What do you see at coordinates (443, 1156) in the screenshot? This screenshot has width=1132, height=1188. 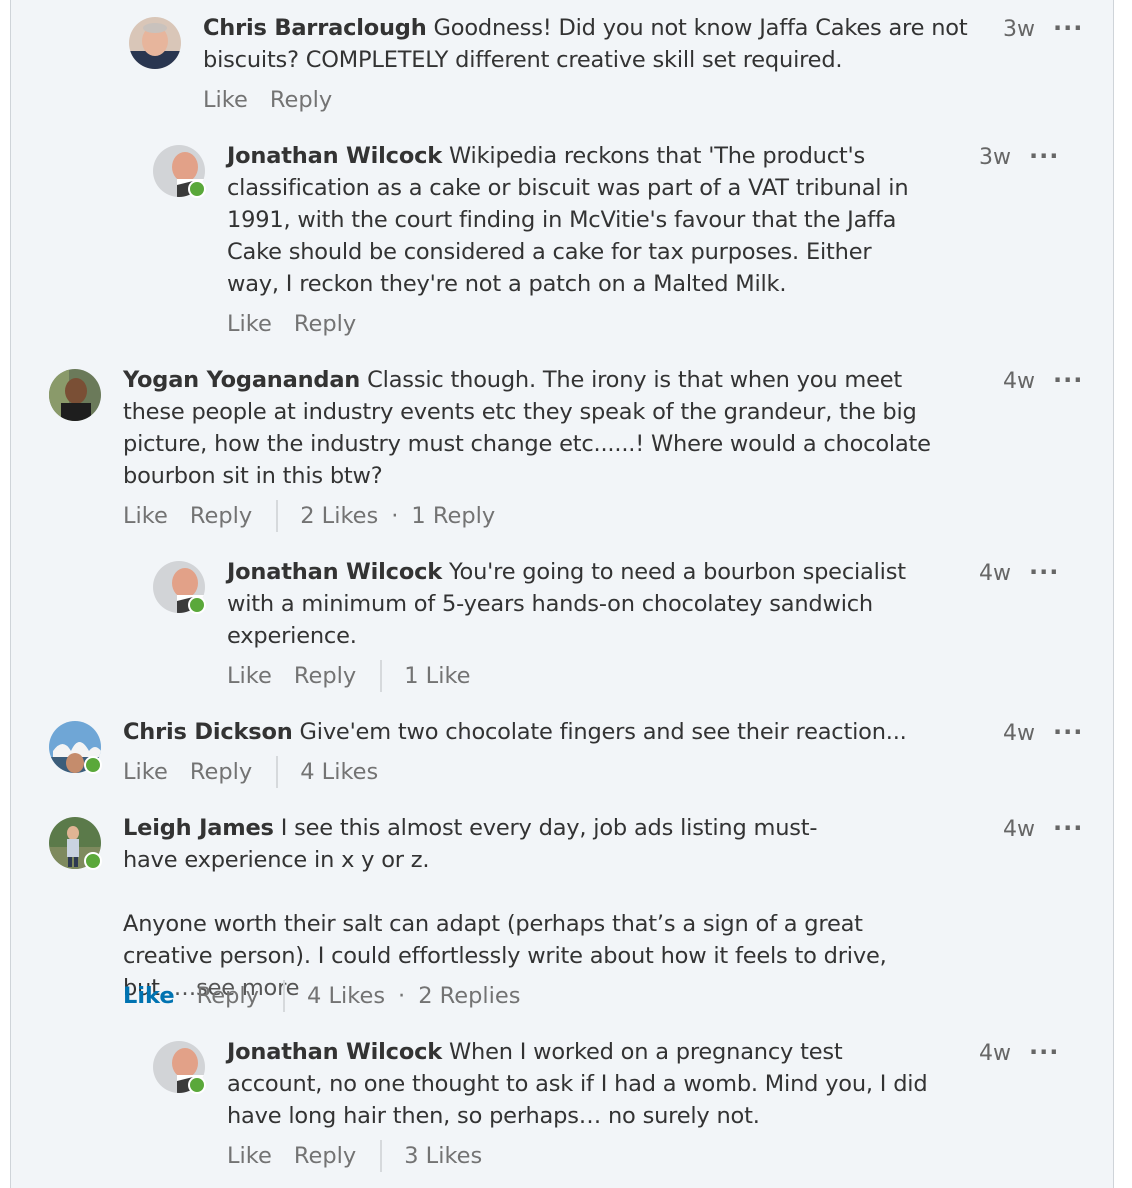 I see `likes-count: 3 Likes` at bounding box center [443, 1156].